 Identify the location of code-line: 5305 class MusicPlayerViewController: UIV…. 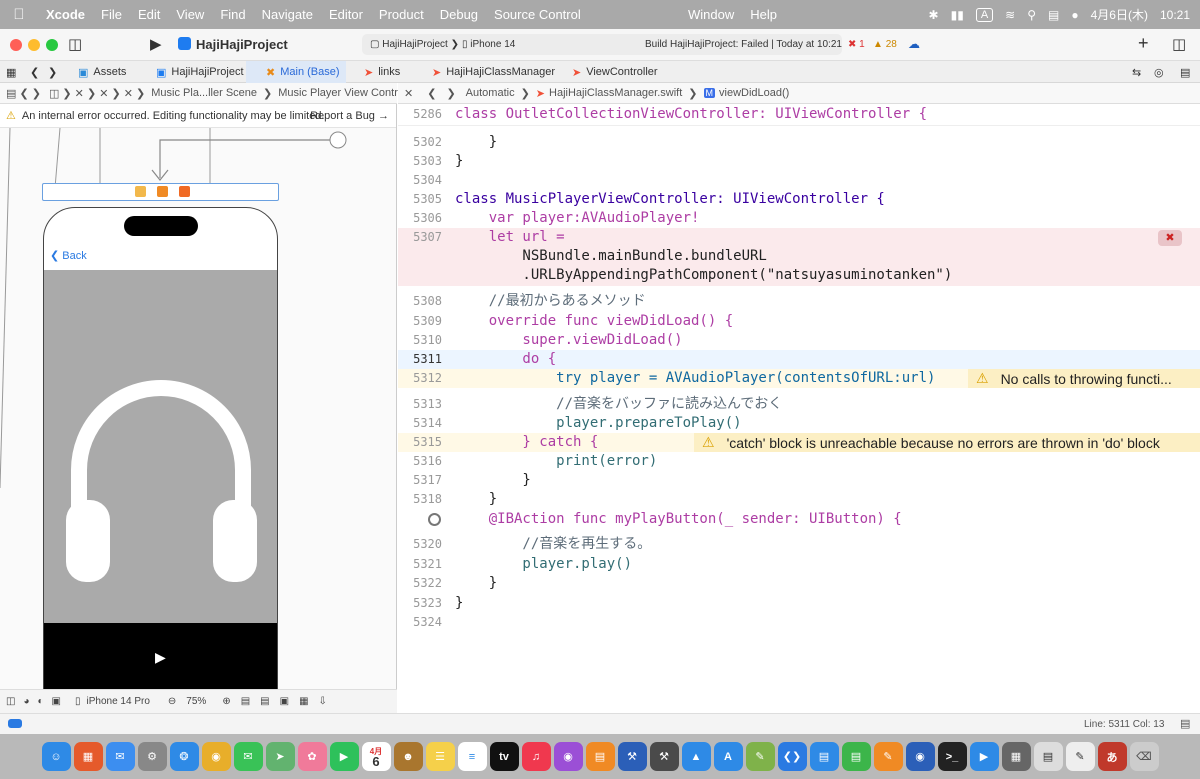
(799, 199).